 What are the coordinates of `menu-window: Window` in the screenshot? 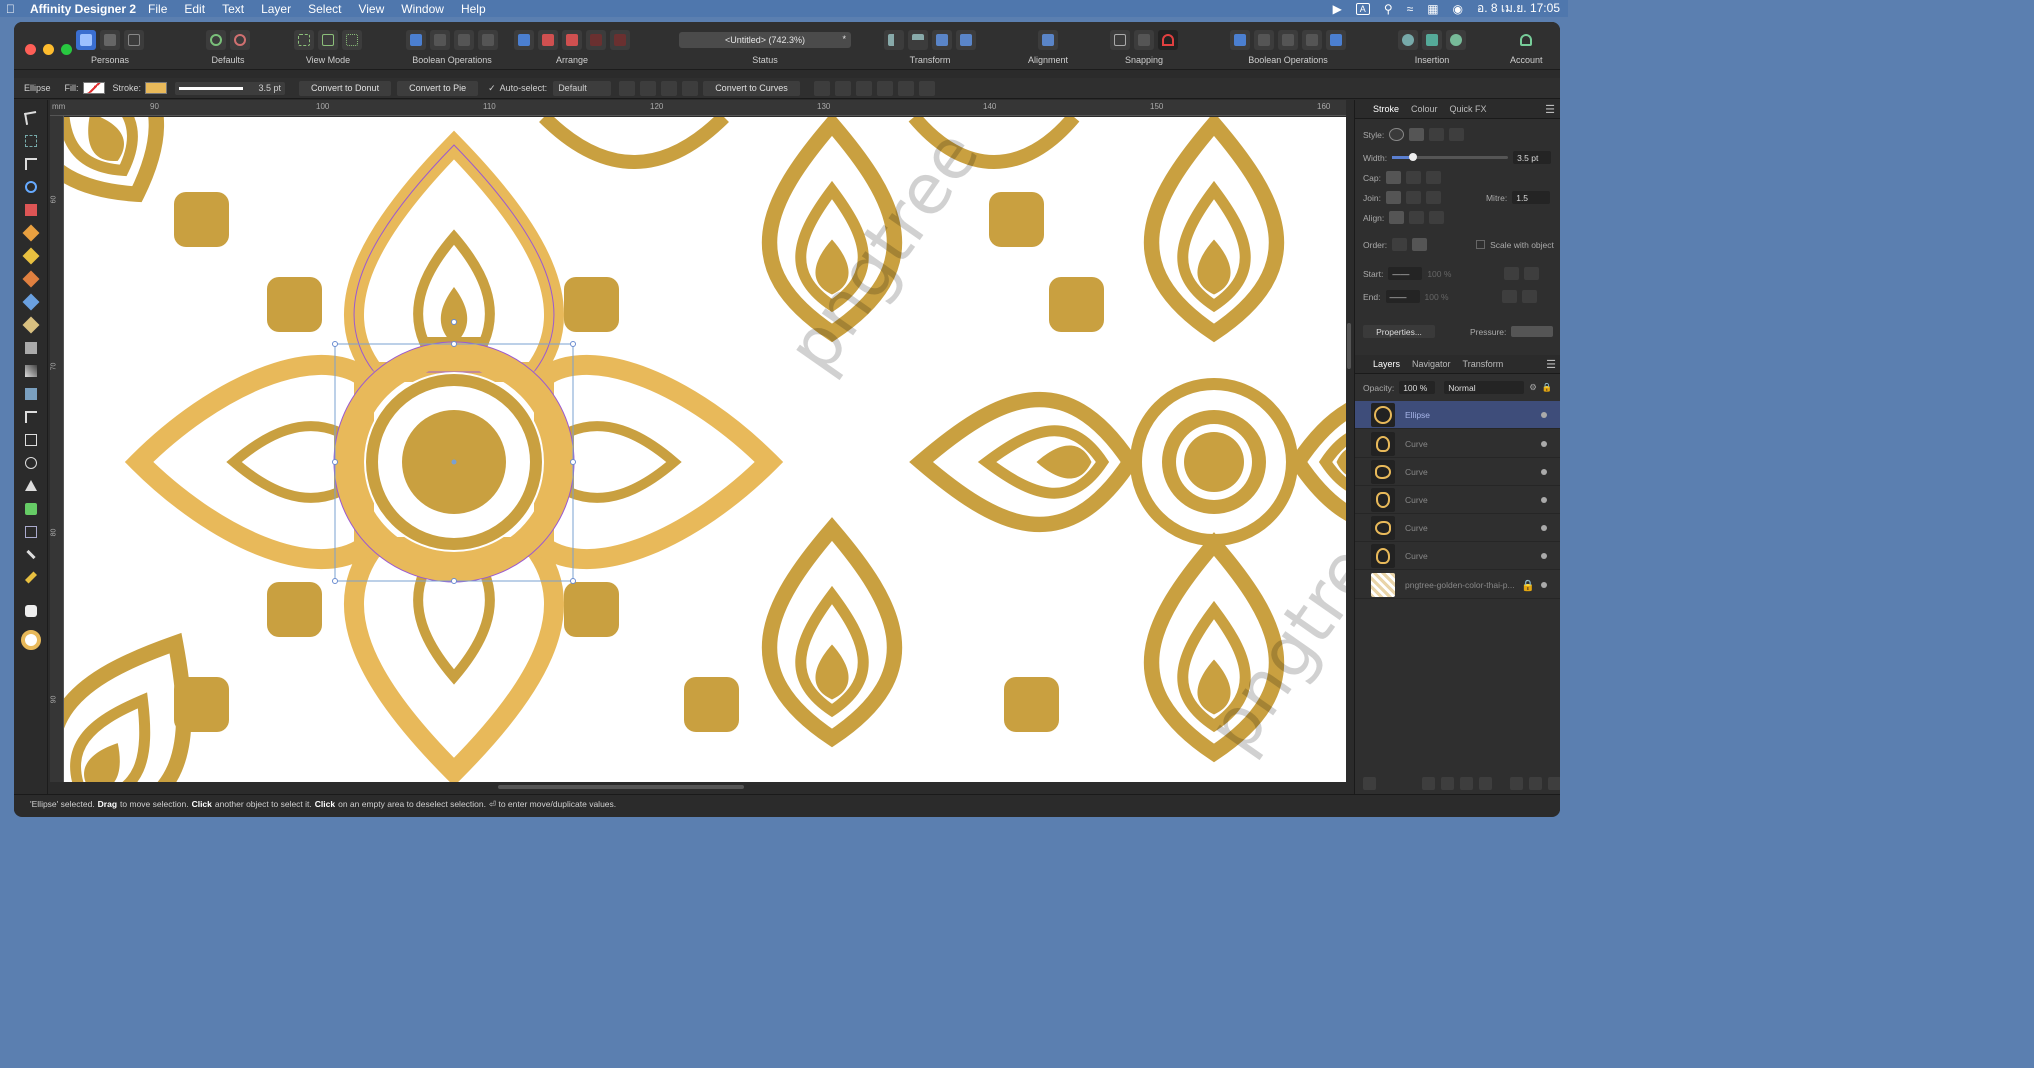 It's located at (422, 9).